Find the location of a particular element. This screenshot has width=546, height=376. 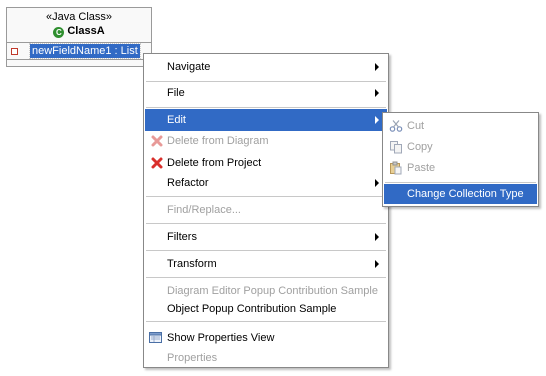

menu-item-transform: Transform is located at coordinates (266, 264).